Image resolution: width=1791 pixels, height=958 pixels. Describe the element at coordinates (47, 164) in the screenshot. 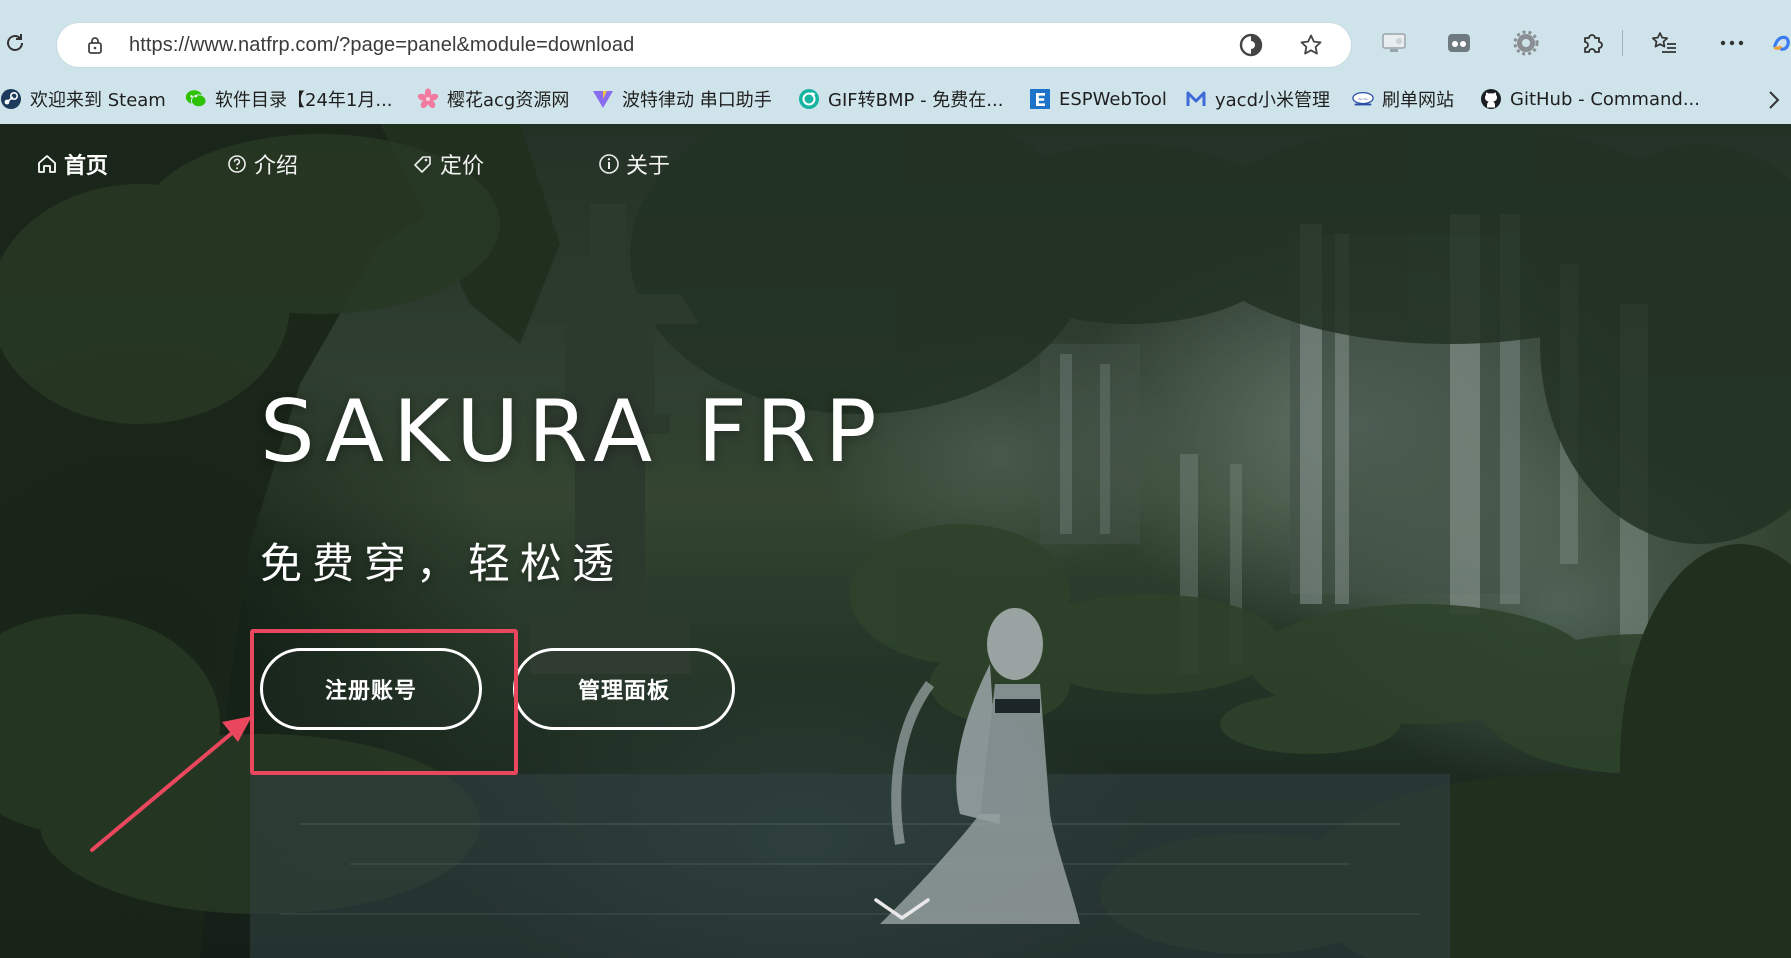

I see `home-icon` at that location.